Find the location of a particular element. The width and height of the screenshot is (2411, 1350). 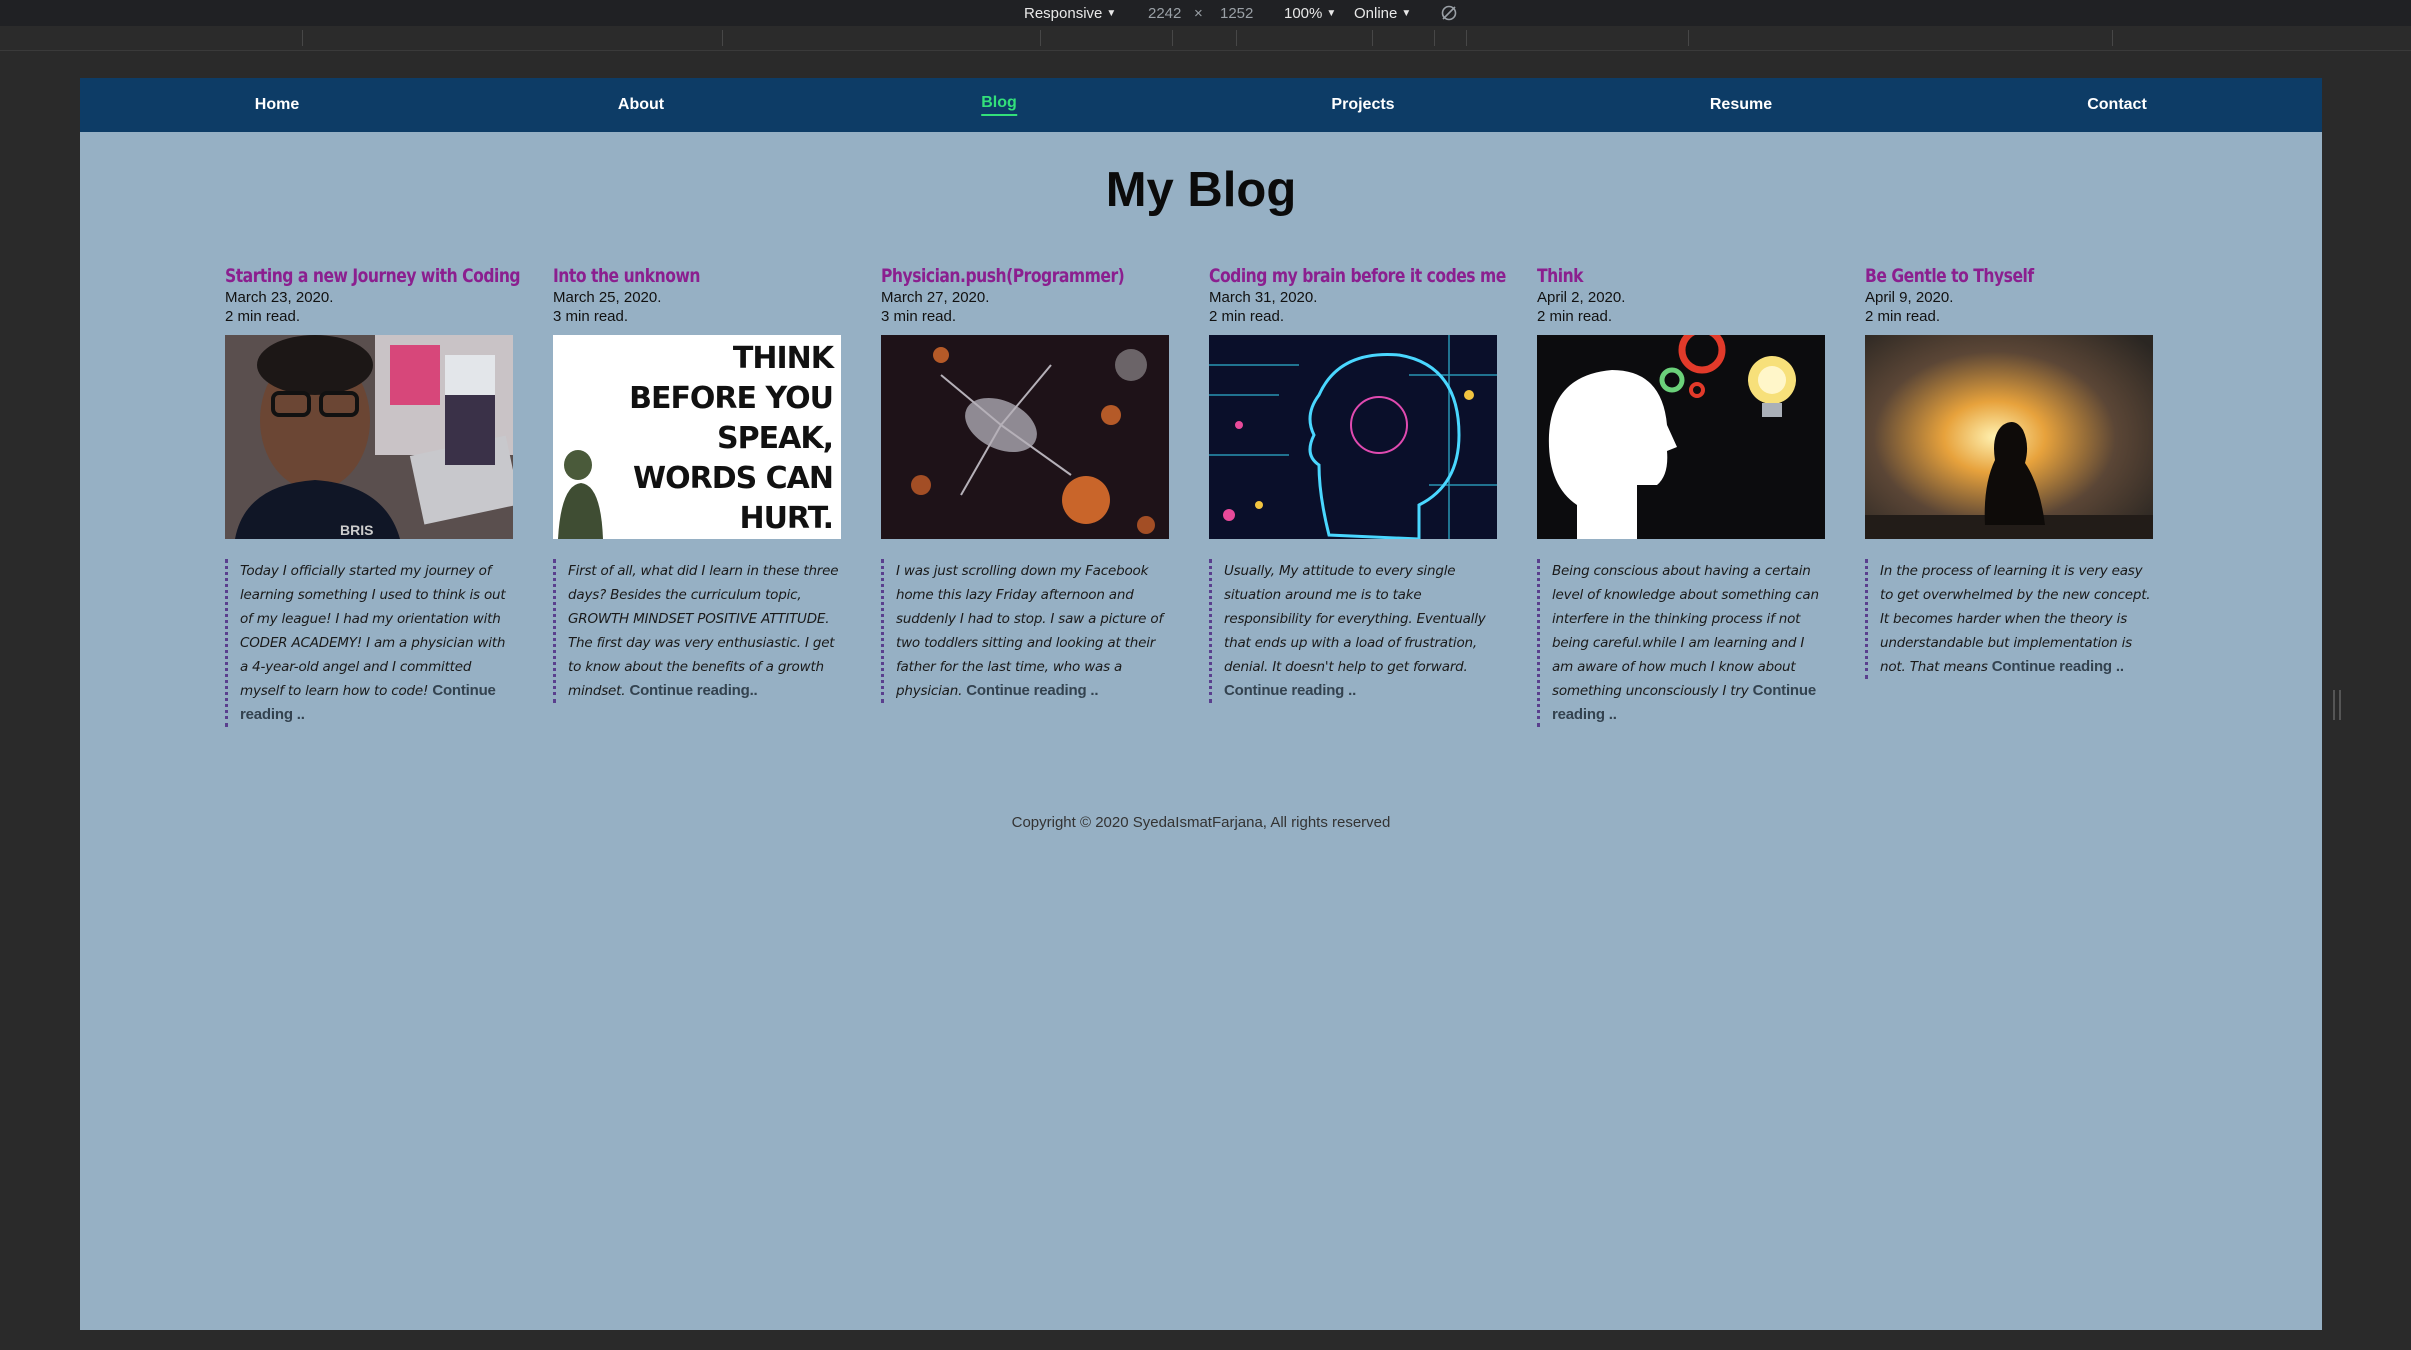

nav-about: About is located at coordinates (641, 105).